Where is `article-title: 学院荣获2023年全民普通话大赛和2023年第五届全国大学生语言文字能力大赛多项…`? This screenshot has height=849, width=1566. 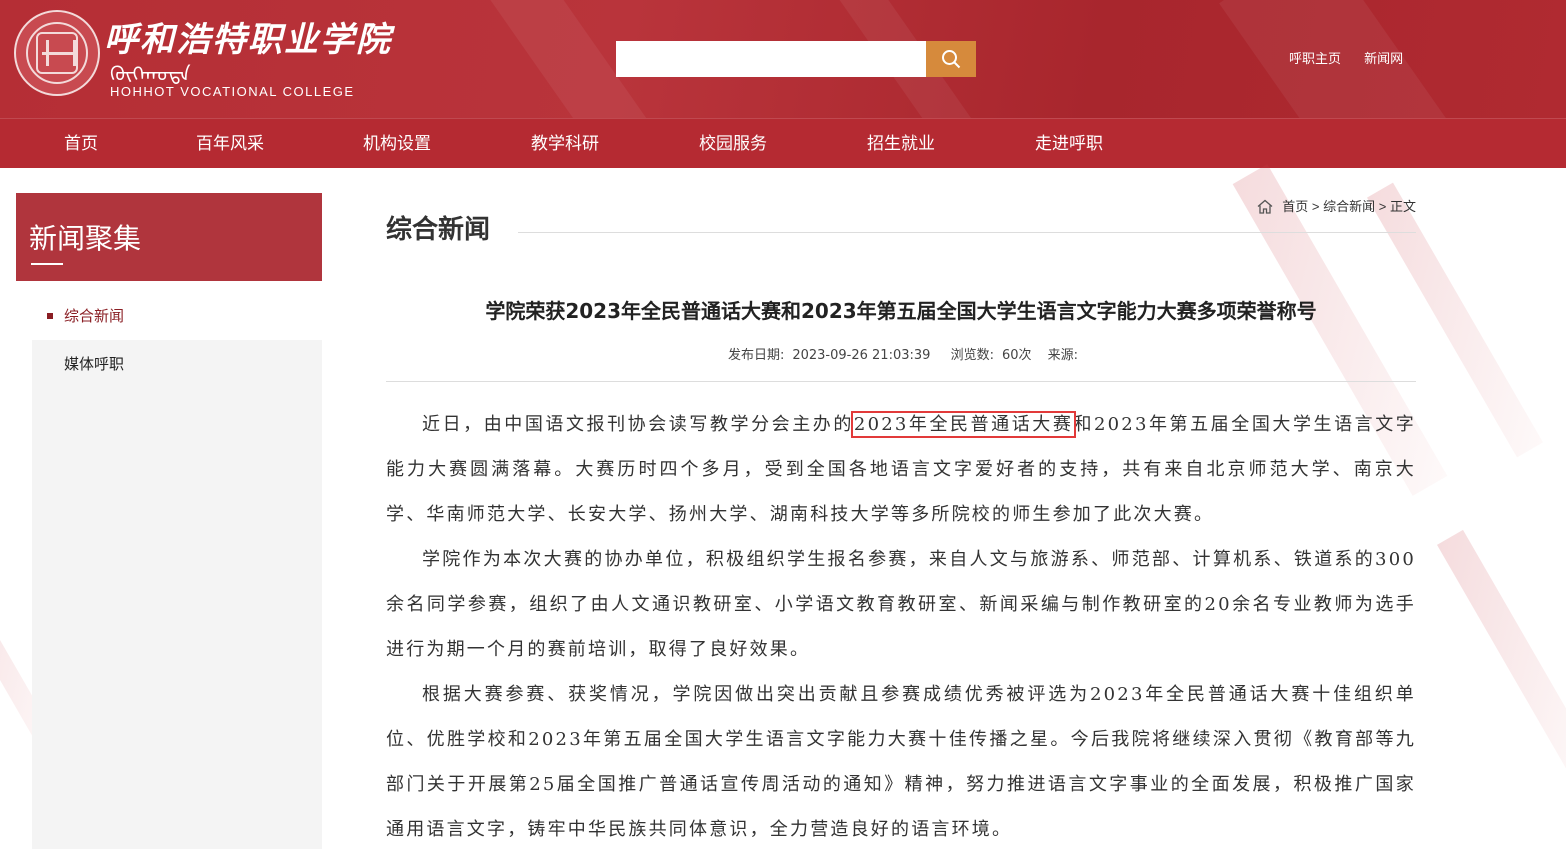 article-title: 学院荣获2023年全民普通话大赛和2023年第五届全国大学生语言文字能力大赛多项… is located at coordinates (901, 311).